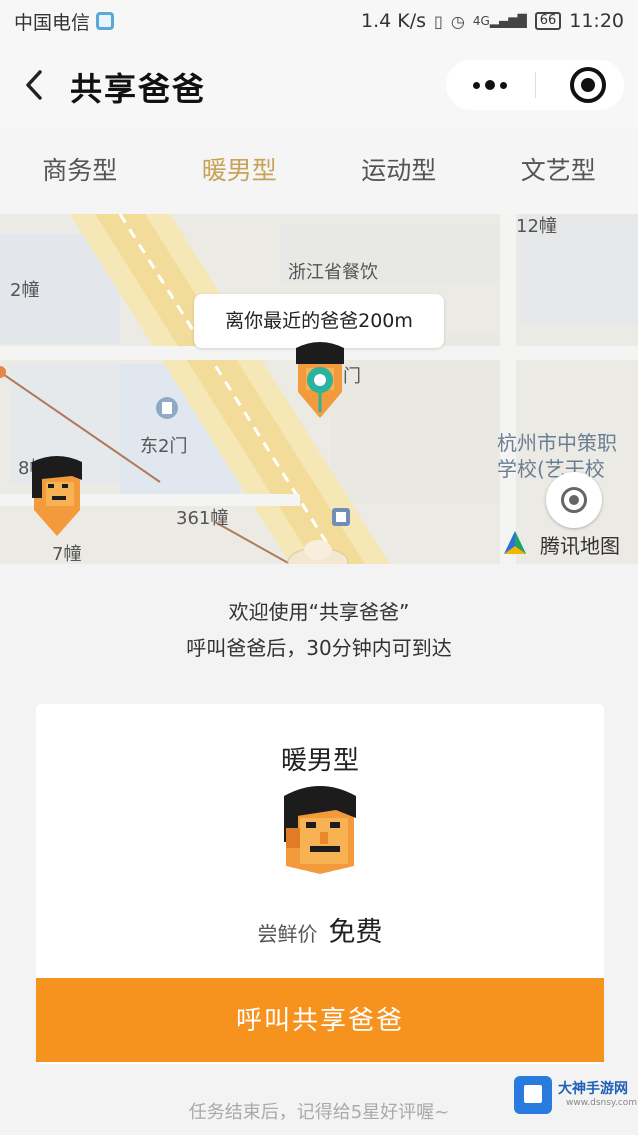  I want to click on dad-marker-nearest, so click(320, 379).